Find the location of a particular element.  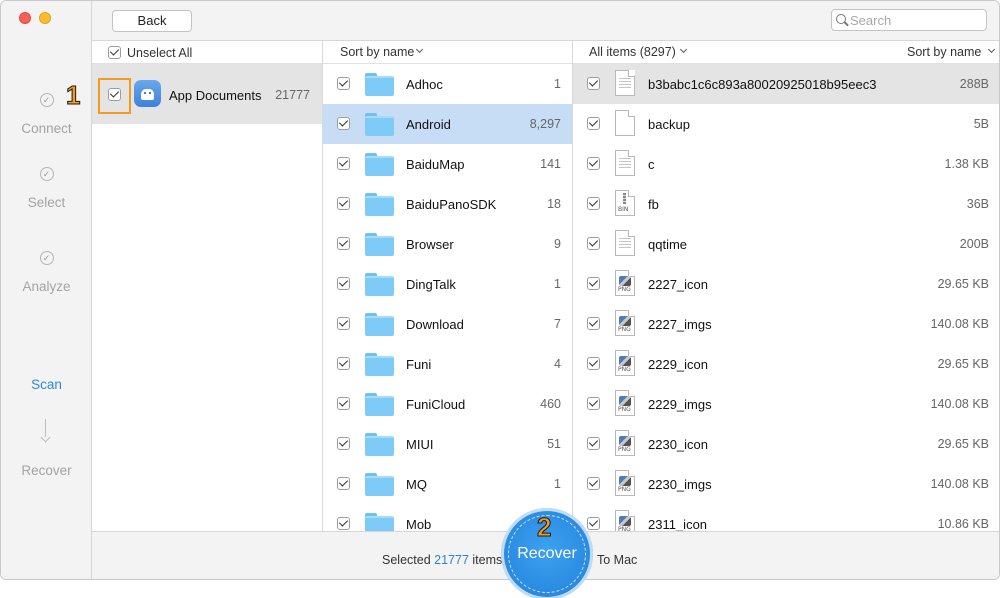

folder-row: Funi 4 is located at coordinates (447, 364).